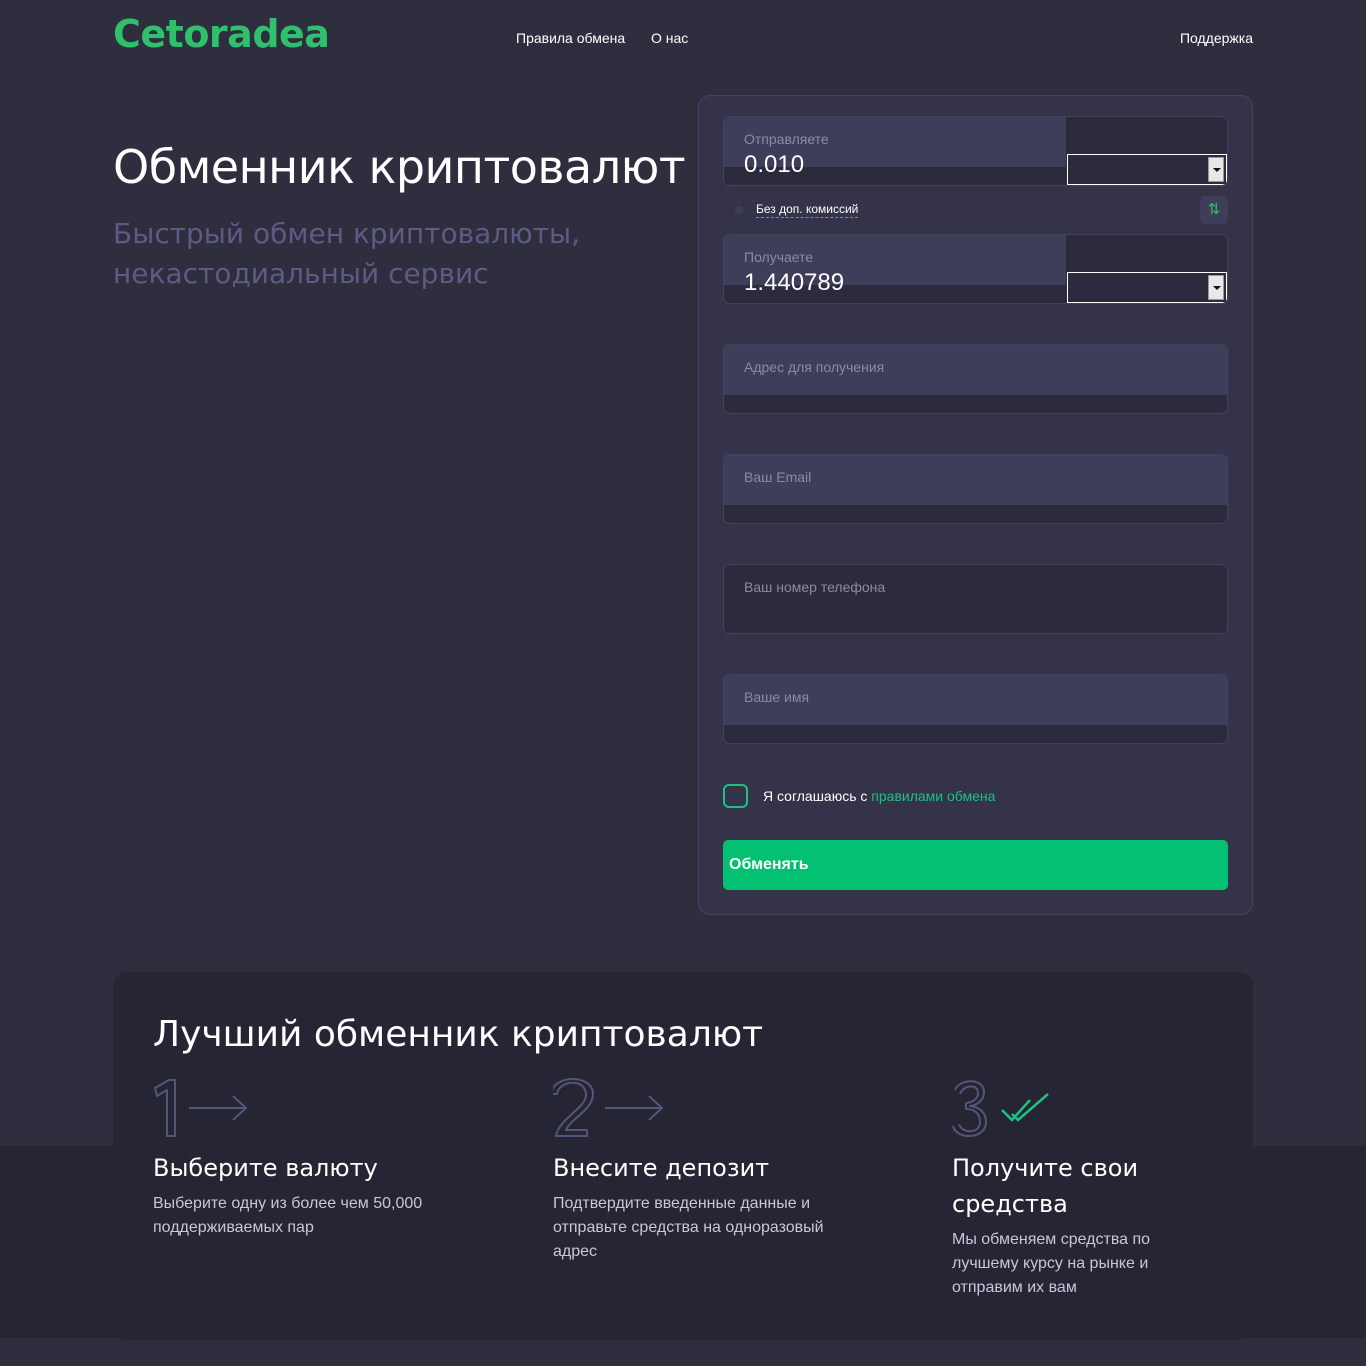 The image size is (1366, 1366). I want to click on receive-currency-select, so click(1147, 287).